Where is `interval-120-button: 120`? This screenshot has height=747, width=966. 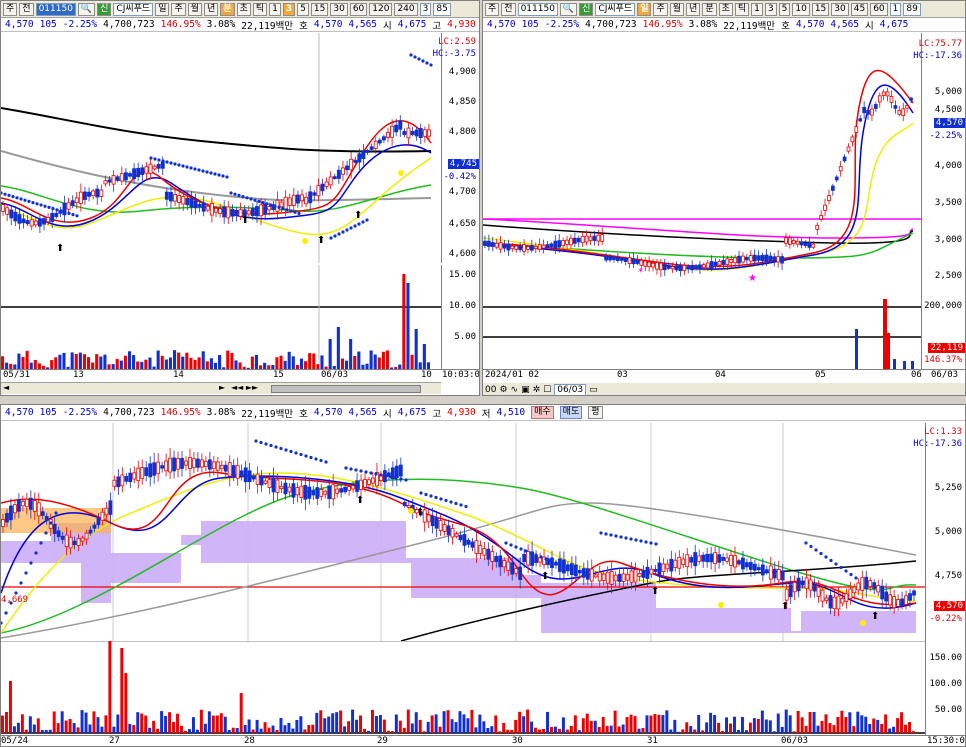
interval-120-button: 120 is located at coordinates (381, 9).